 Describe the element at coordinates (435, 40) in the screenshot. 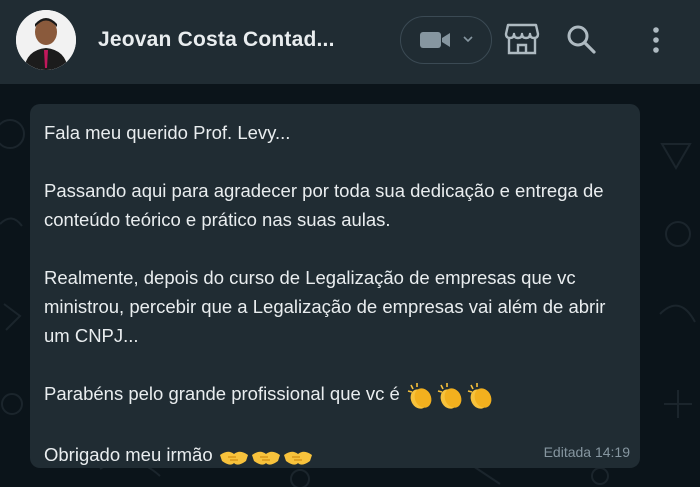

I see `video-camera-icon` at that location.